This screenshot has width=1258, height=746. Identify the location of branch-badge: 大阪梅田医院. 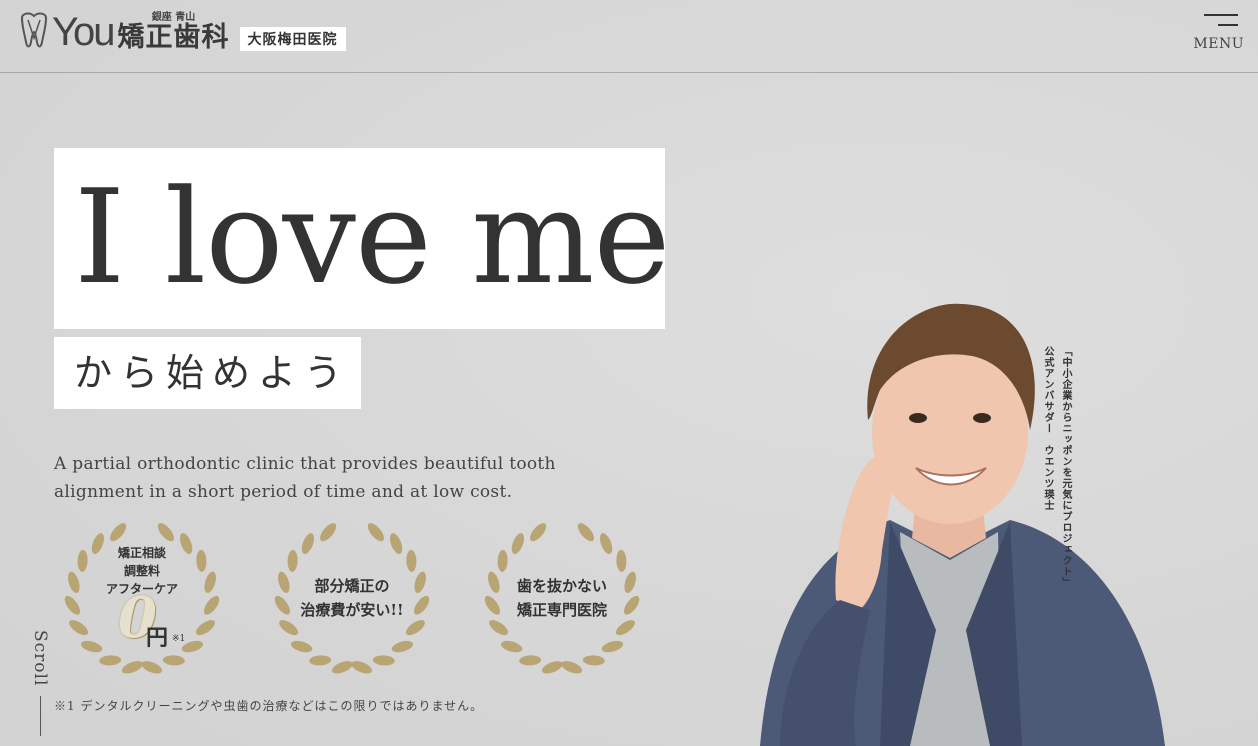
(292, 39).